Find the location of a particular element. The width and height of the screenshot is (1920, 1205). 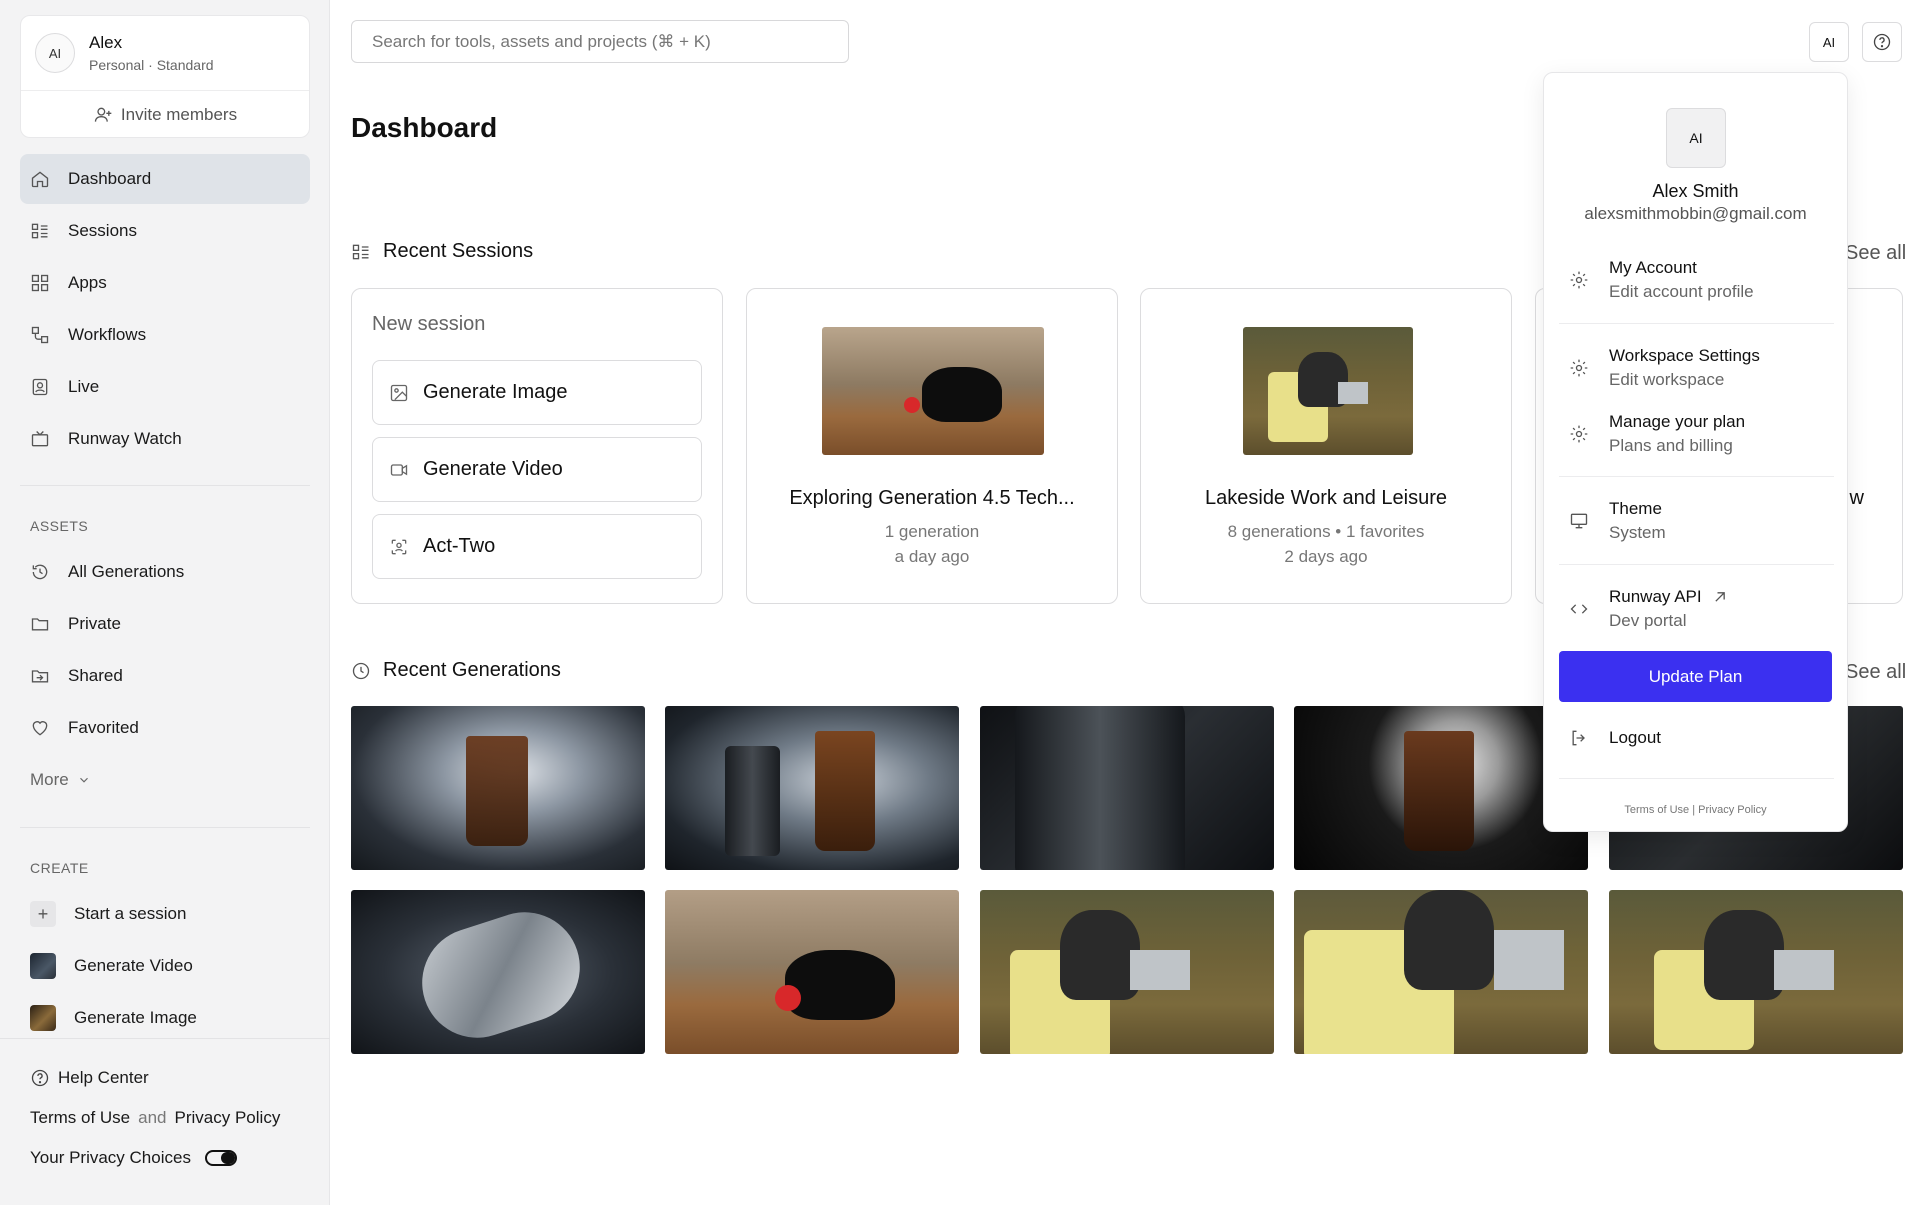

user-avatar-button: AI is located at coordinates (1829, 42).